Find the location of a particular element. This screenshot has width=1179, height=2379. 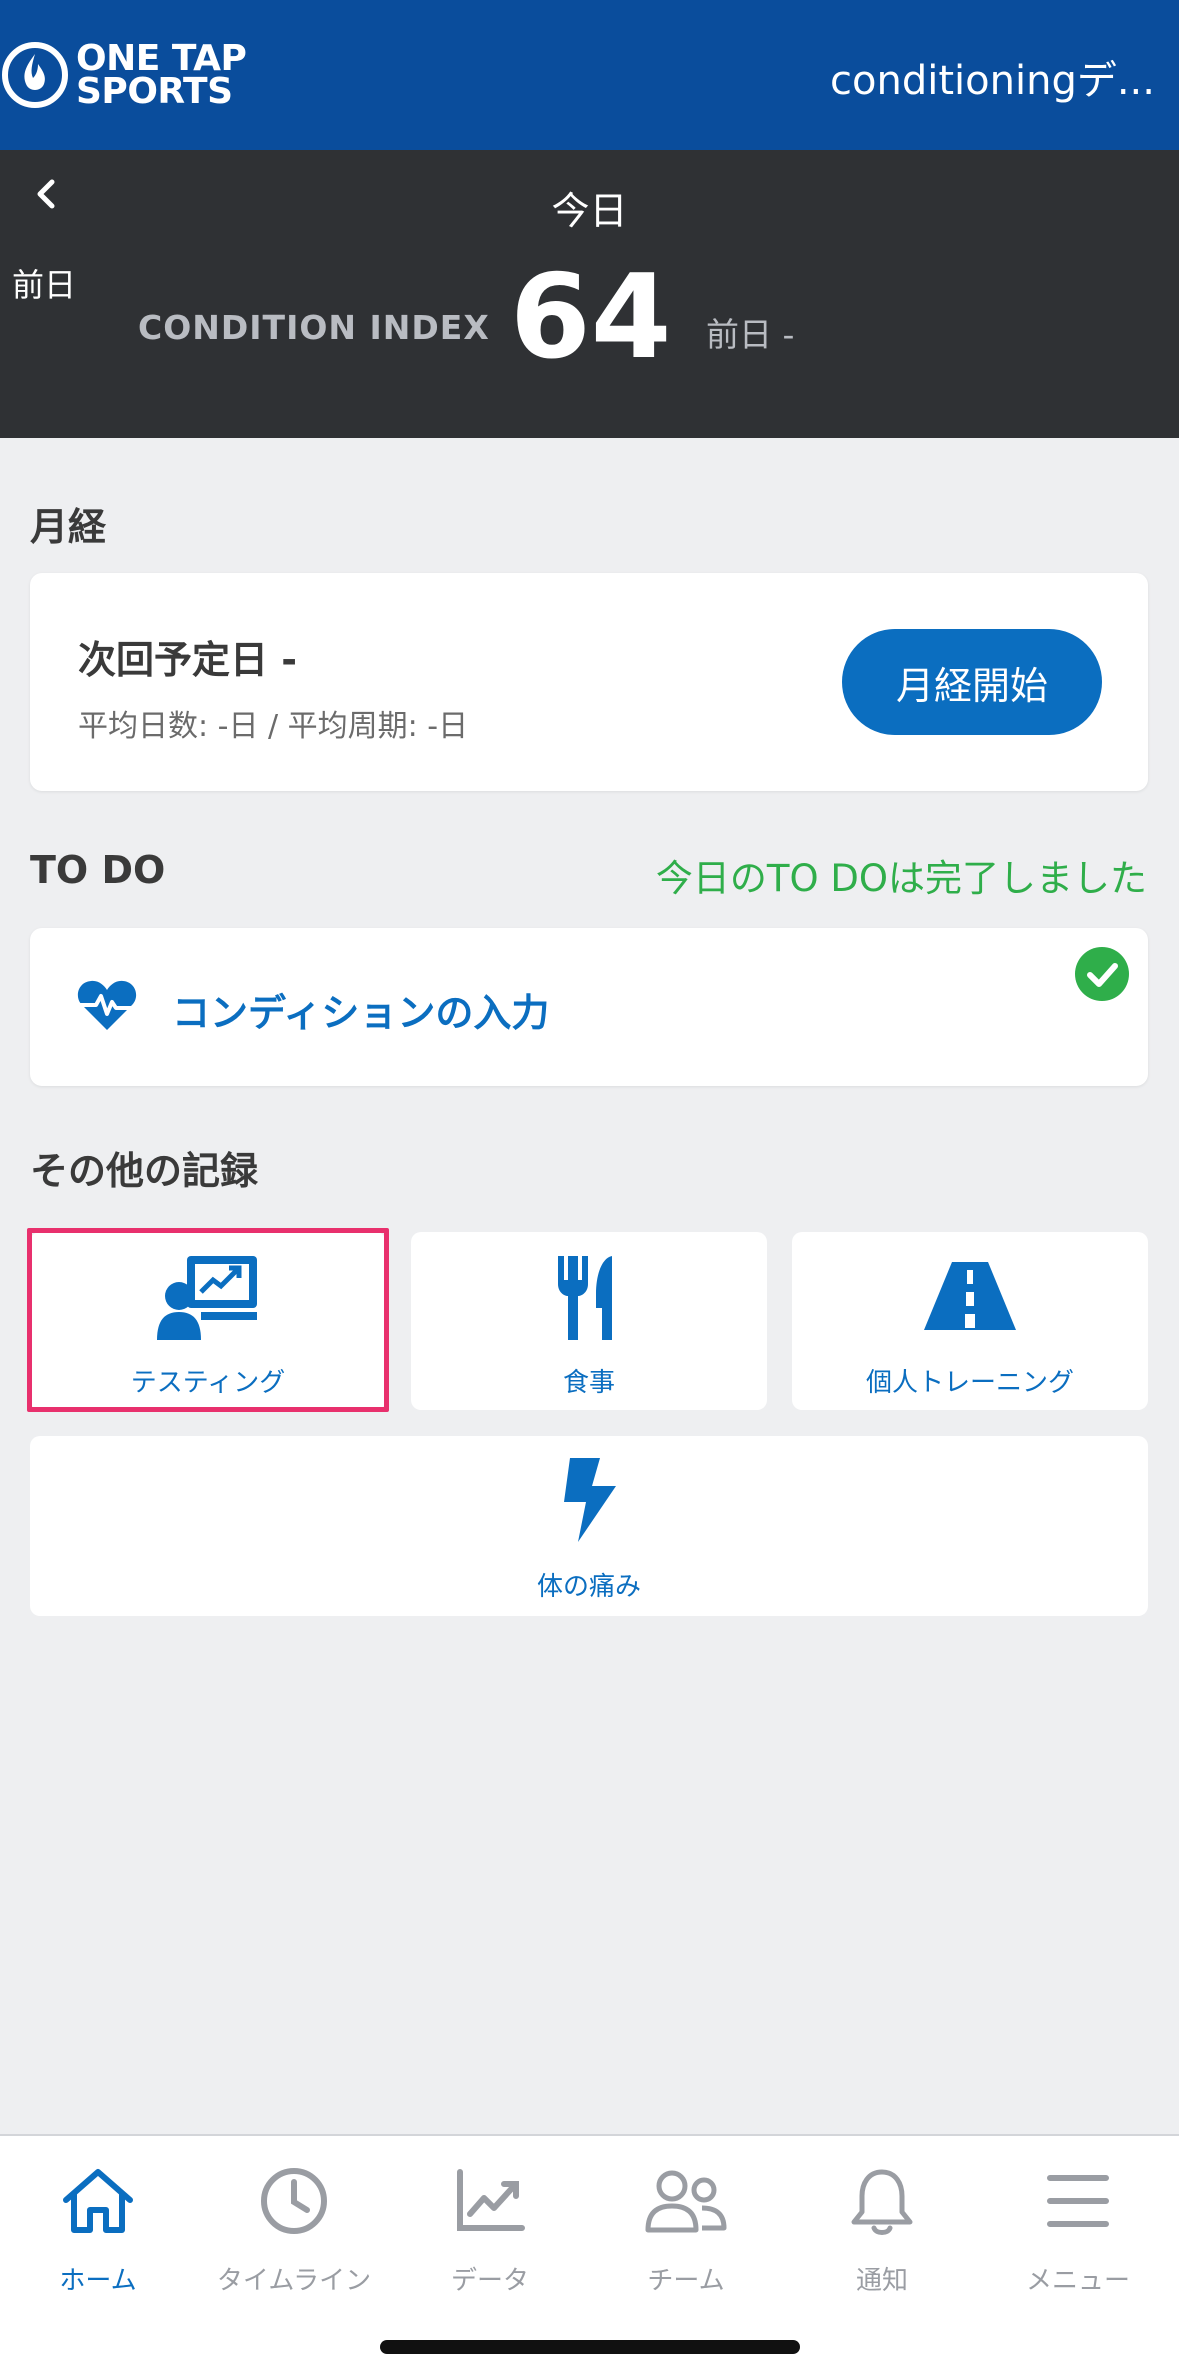

lightning-bolt-icon is located at coordinates (590, 1500).